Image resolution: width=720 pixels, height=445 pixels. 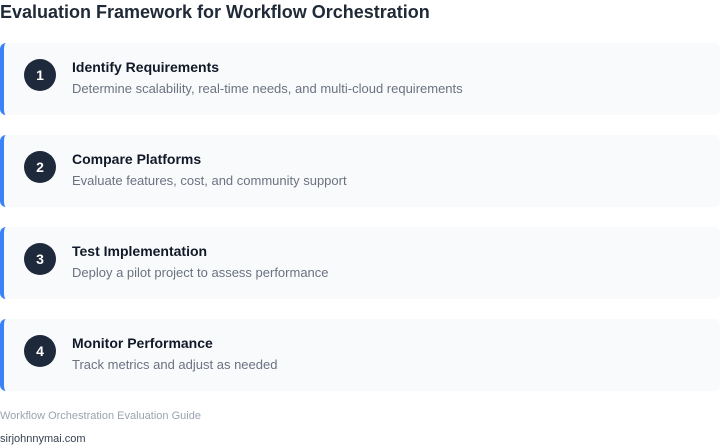 What do you see at coordinates (40, 351) in the screenshot?
I see `step-number-badge: 4` at bounding box center [40, 351].